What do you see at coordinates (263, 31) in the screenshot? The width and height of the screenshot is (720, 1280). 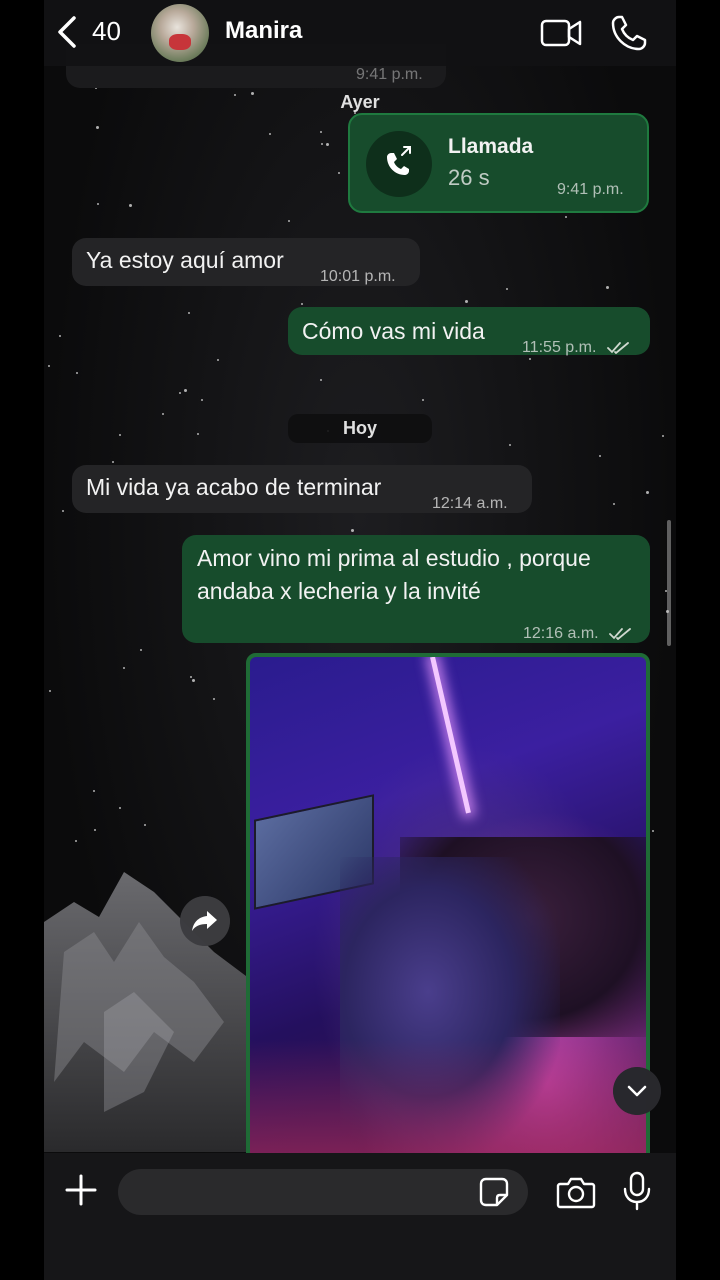 I see `contact-name: Manira` at bounding box center [263, 31].